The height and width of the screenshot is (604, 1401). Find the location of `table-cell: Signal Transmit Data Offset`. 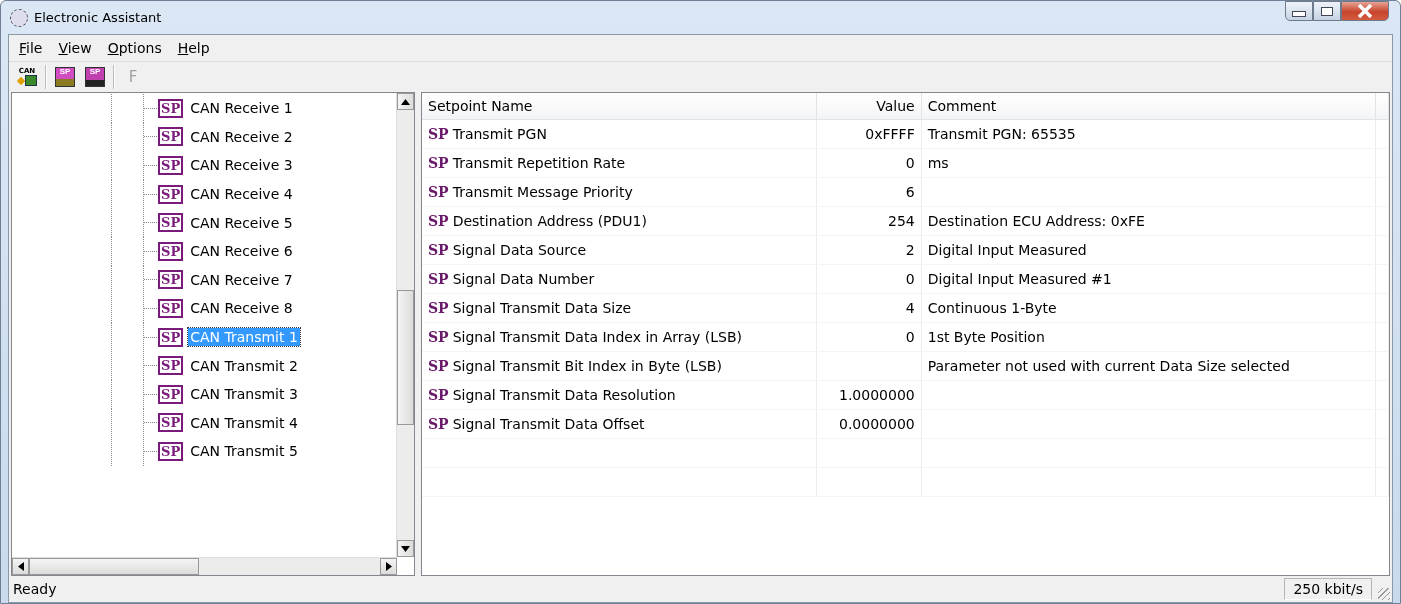

table-cell: Signal Transmit Data Offset is located at coordinates (548, 424).